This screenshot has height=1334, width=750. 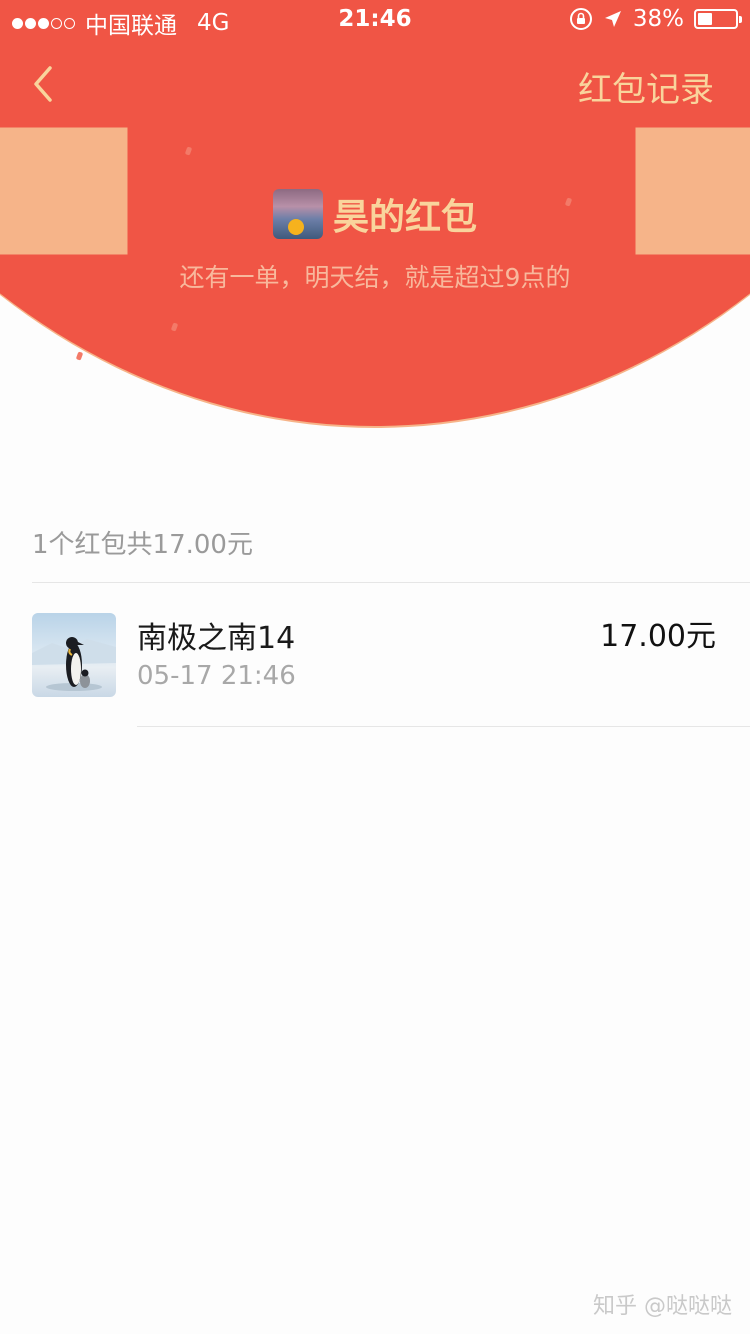 I want to click on back-button, so click(x=46, y=84).